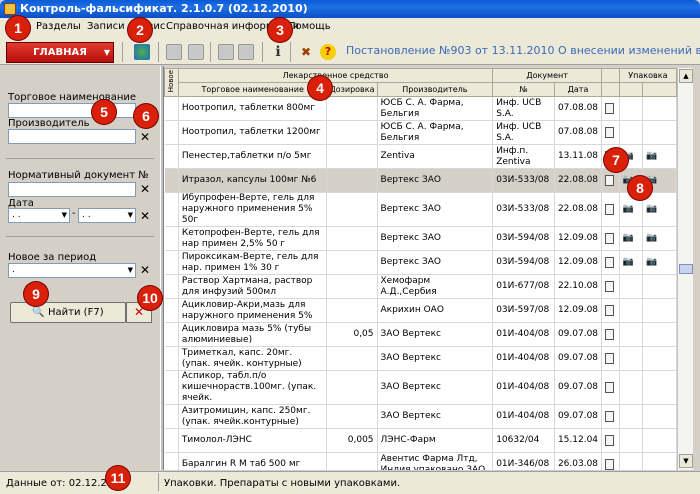 This screenshot has width=700, height=494. I want to click on new-period-select: . ▼, so click(72, 270).